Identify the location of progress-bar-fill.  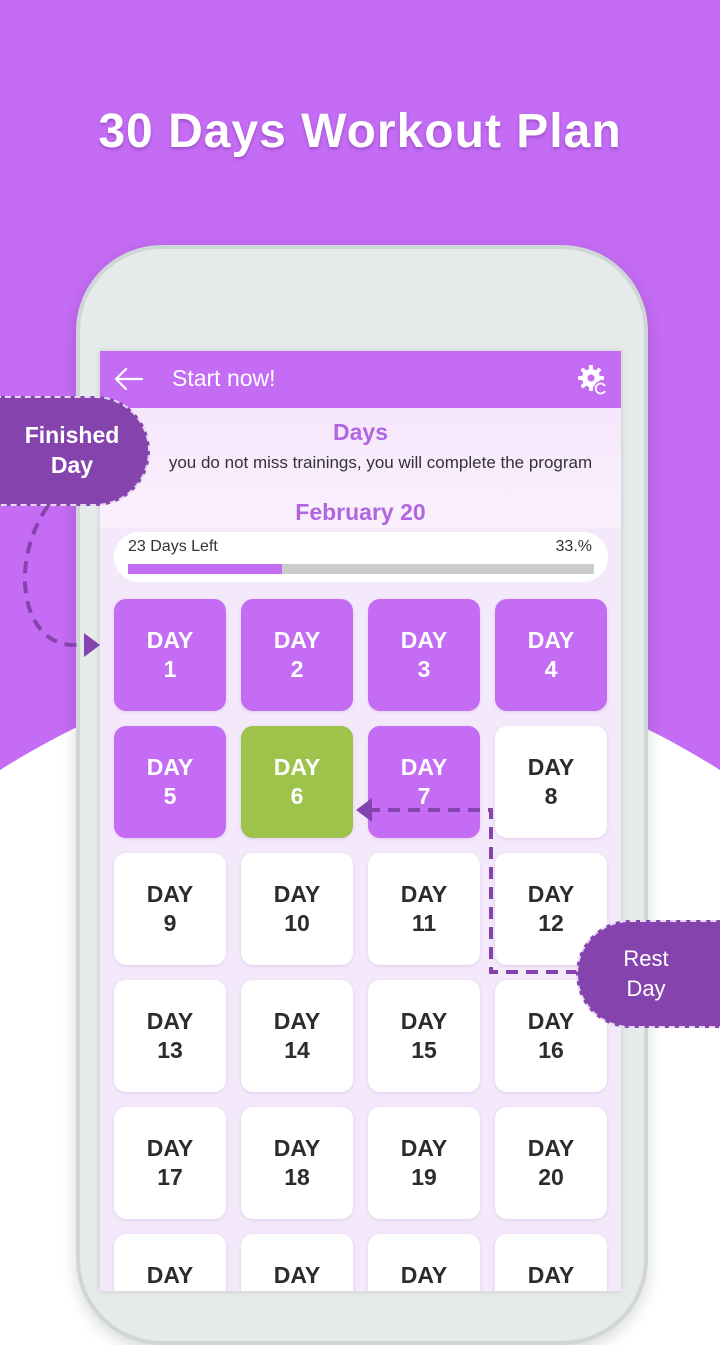
(205, 569).